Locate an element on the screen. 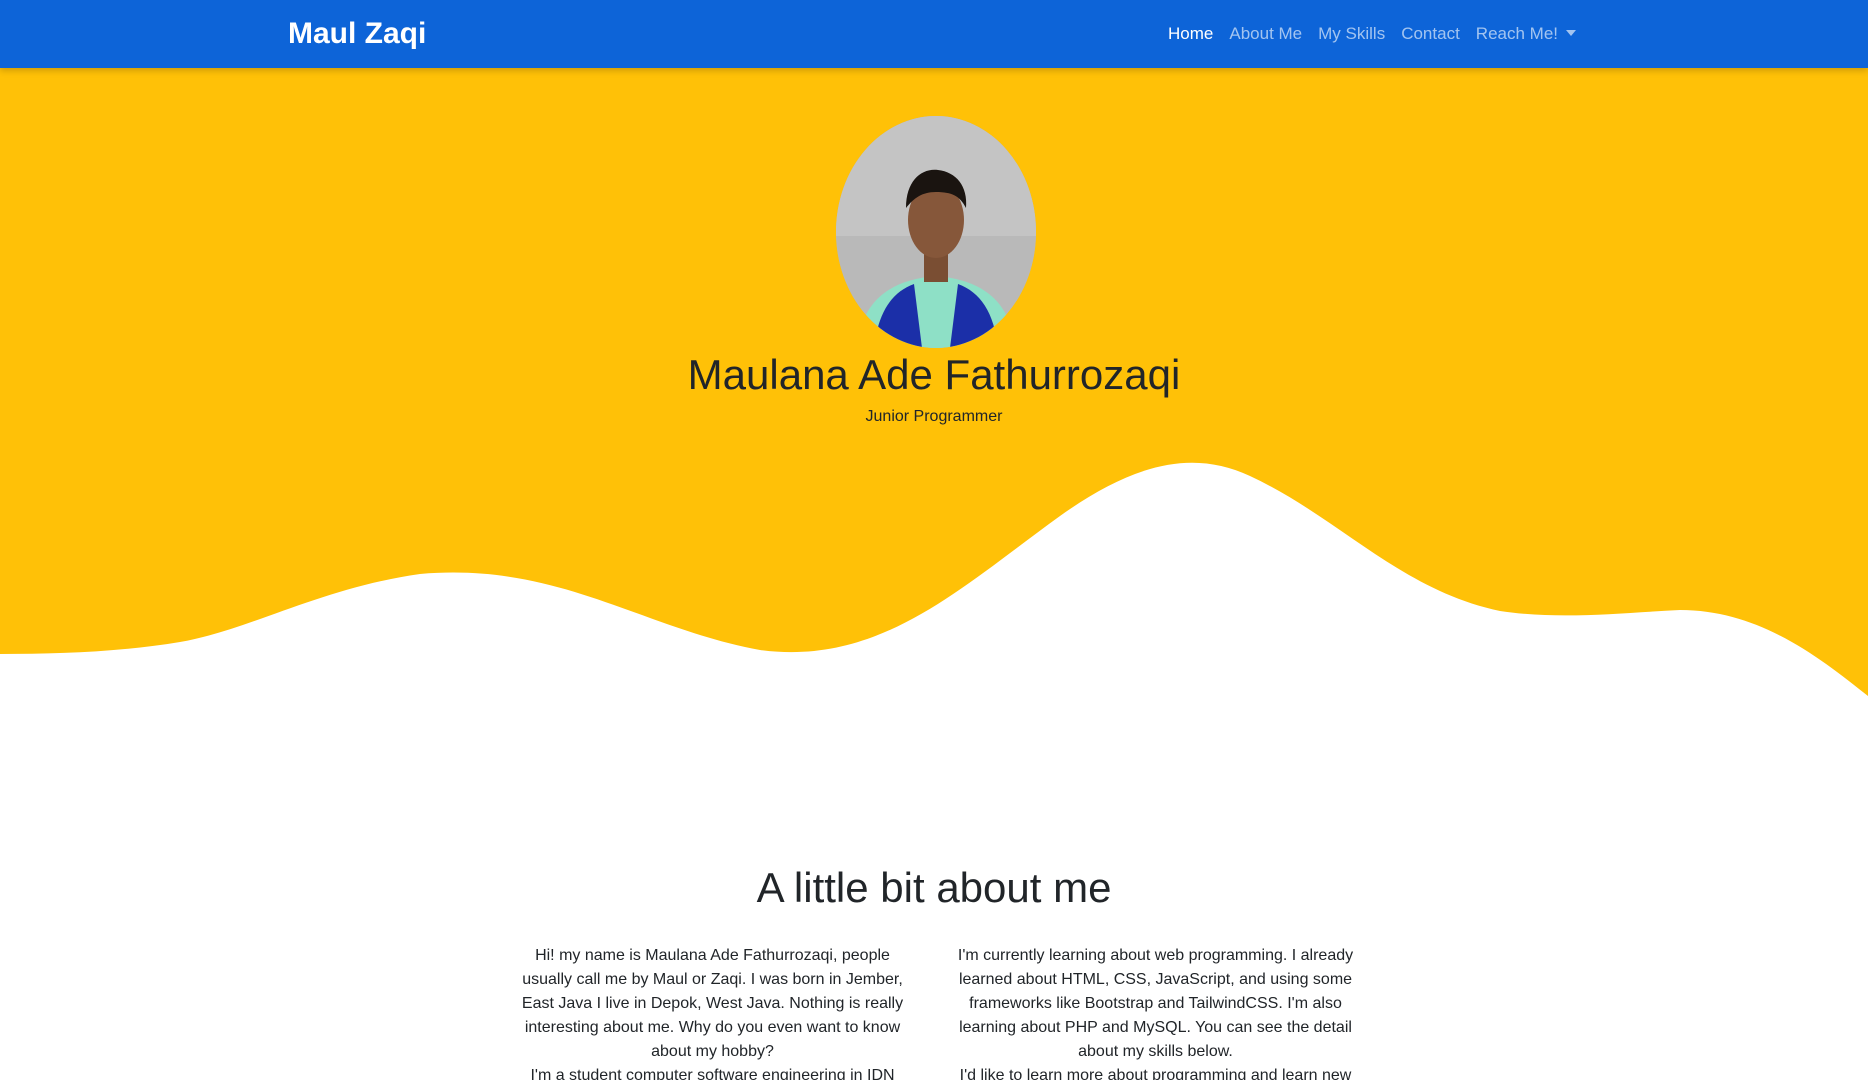  nav-about-me: About Me is located at coordinates (1265, 33).